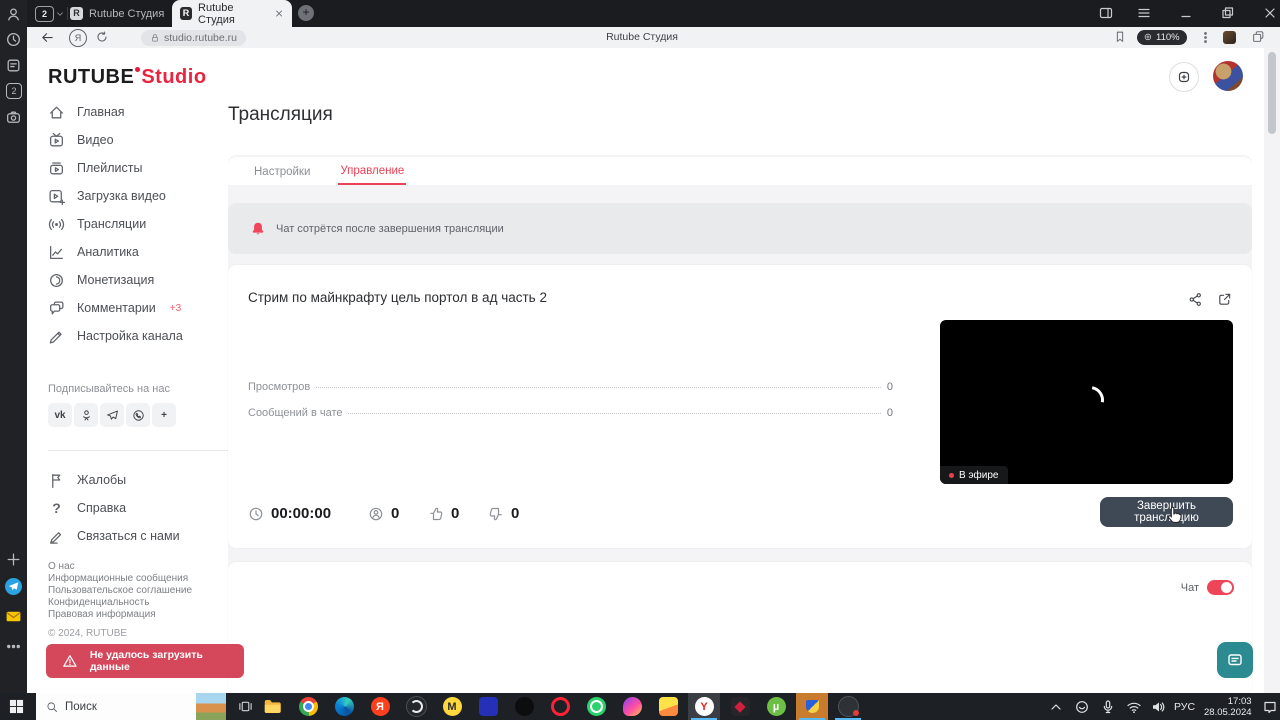  Describe the element at coordinates (138, 308) in the screenshot. I see `sidebar-item-comments: Комментарии +3` at that location.